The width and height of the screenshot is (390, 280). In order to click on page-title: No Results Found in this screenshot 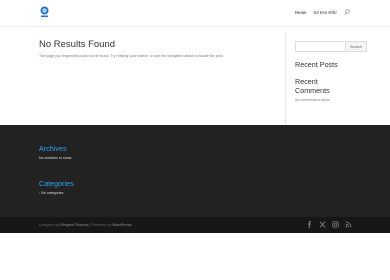, I will do `click(77, 44)`.